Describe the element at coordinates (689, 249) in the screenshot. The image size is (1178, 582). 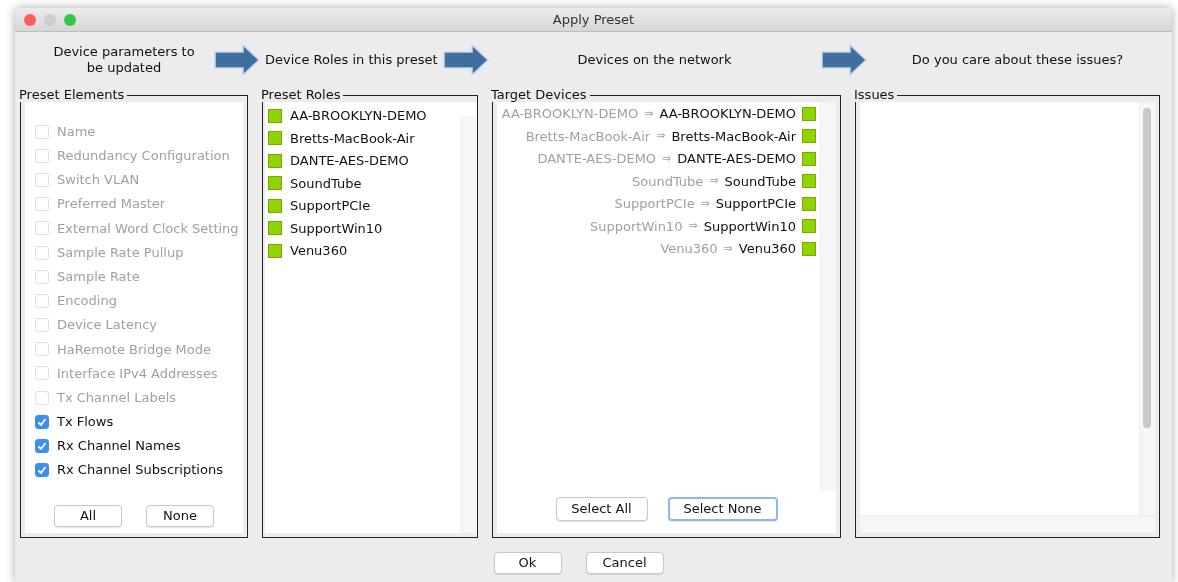
I see `source-device-name: Venu360` at that location.